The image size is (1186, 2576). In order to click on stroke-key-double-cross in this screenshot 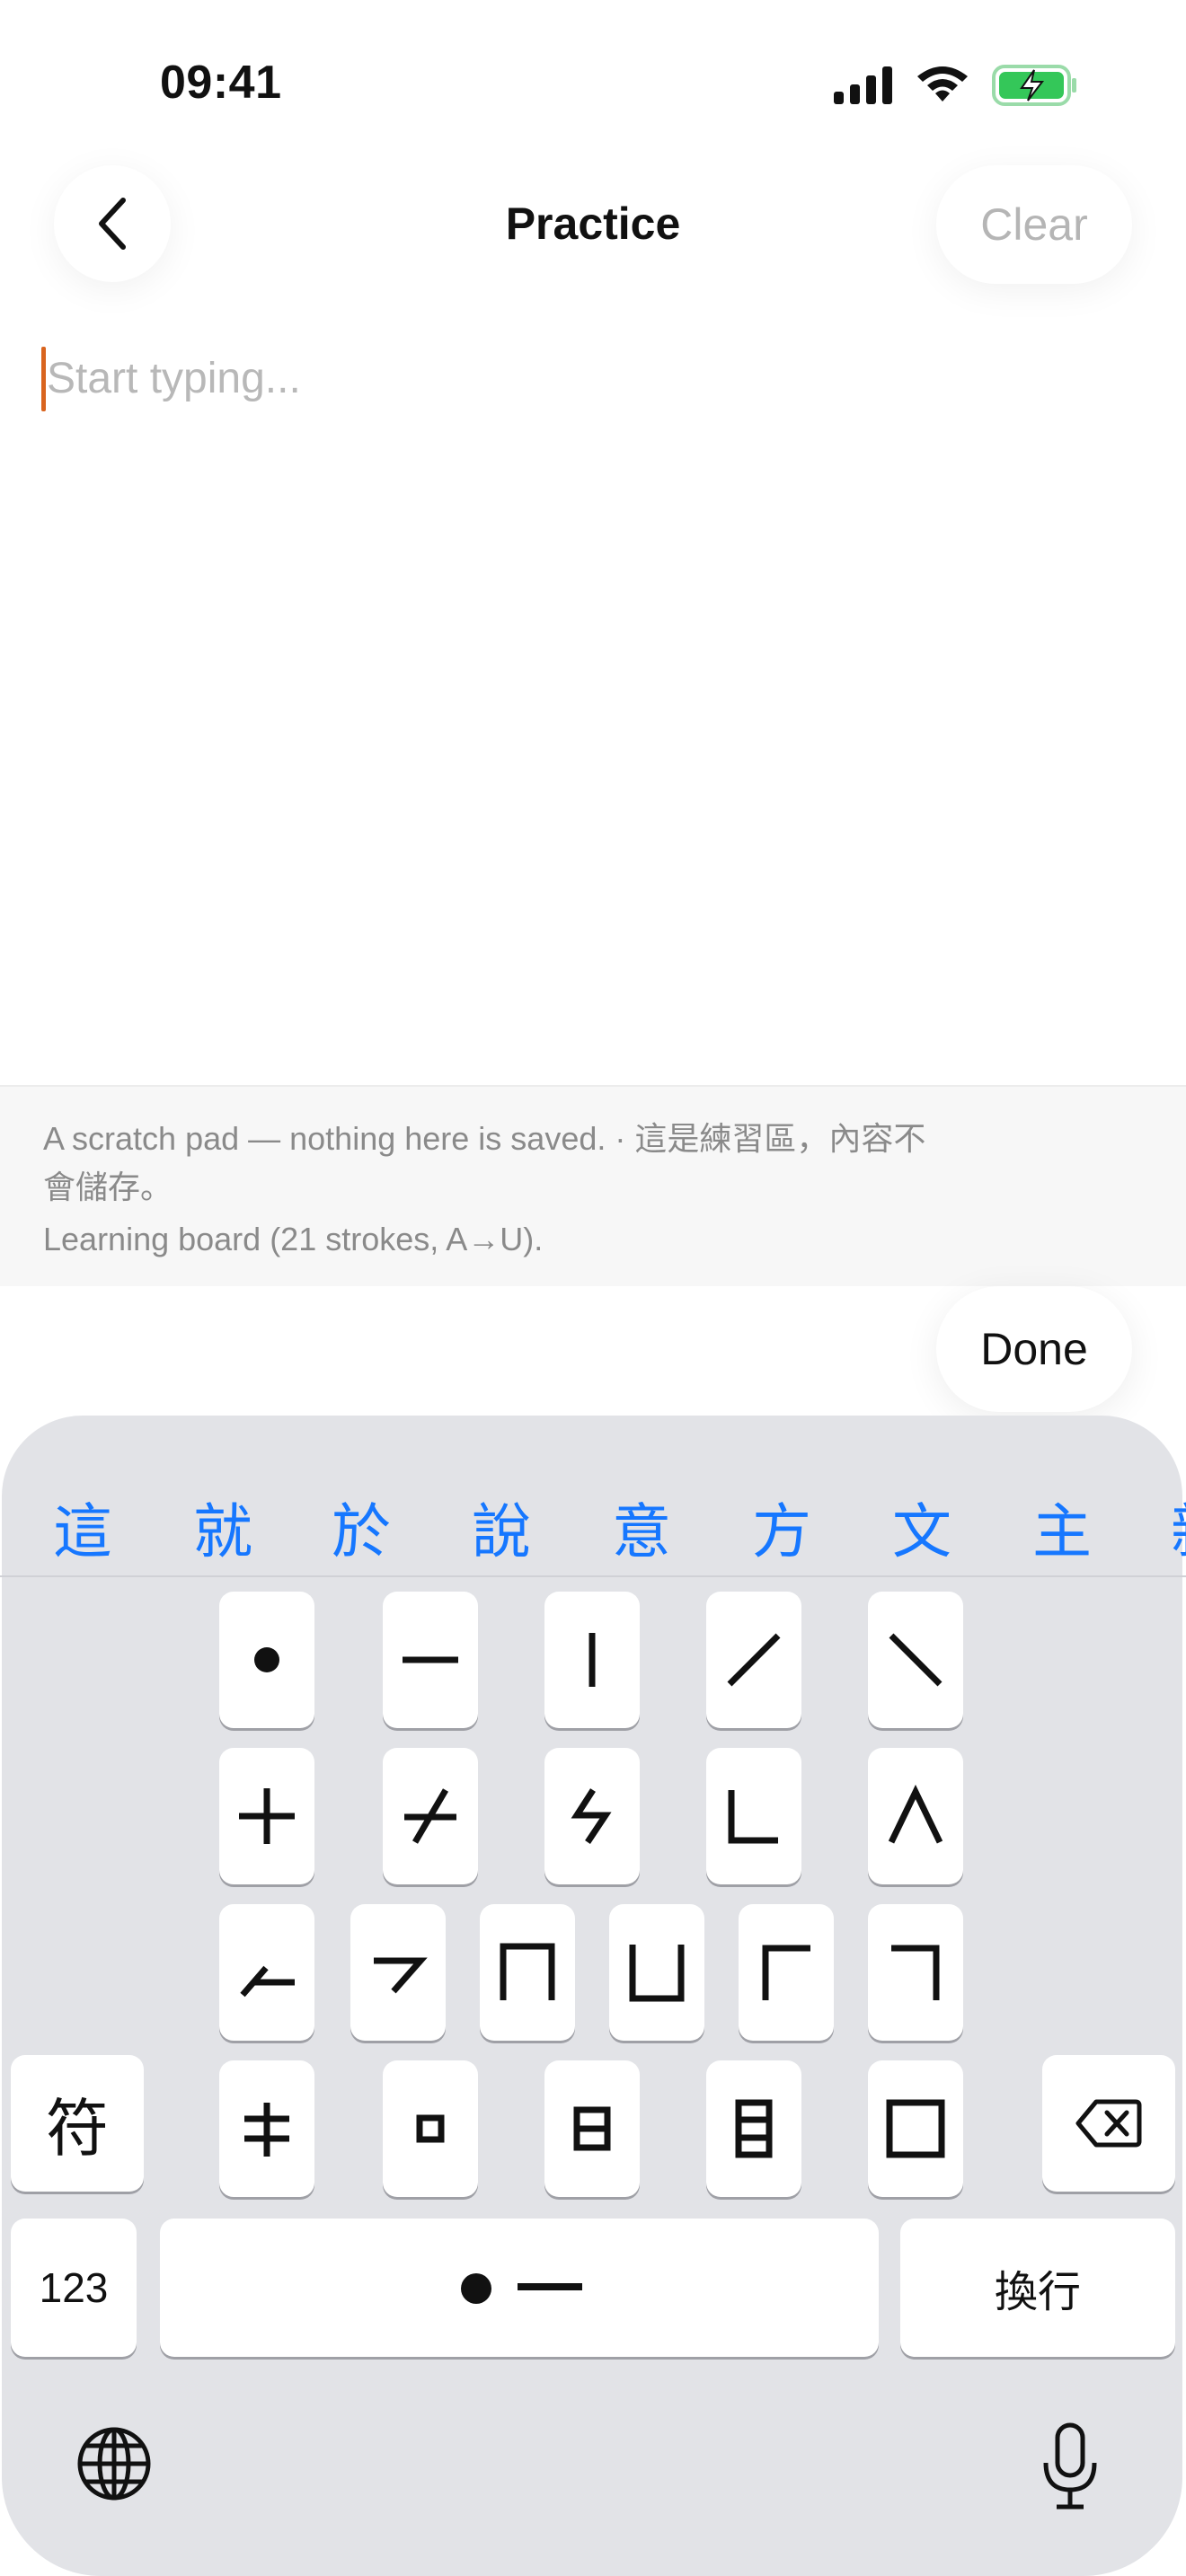, I will do `click(266, 2128)`.